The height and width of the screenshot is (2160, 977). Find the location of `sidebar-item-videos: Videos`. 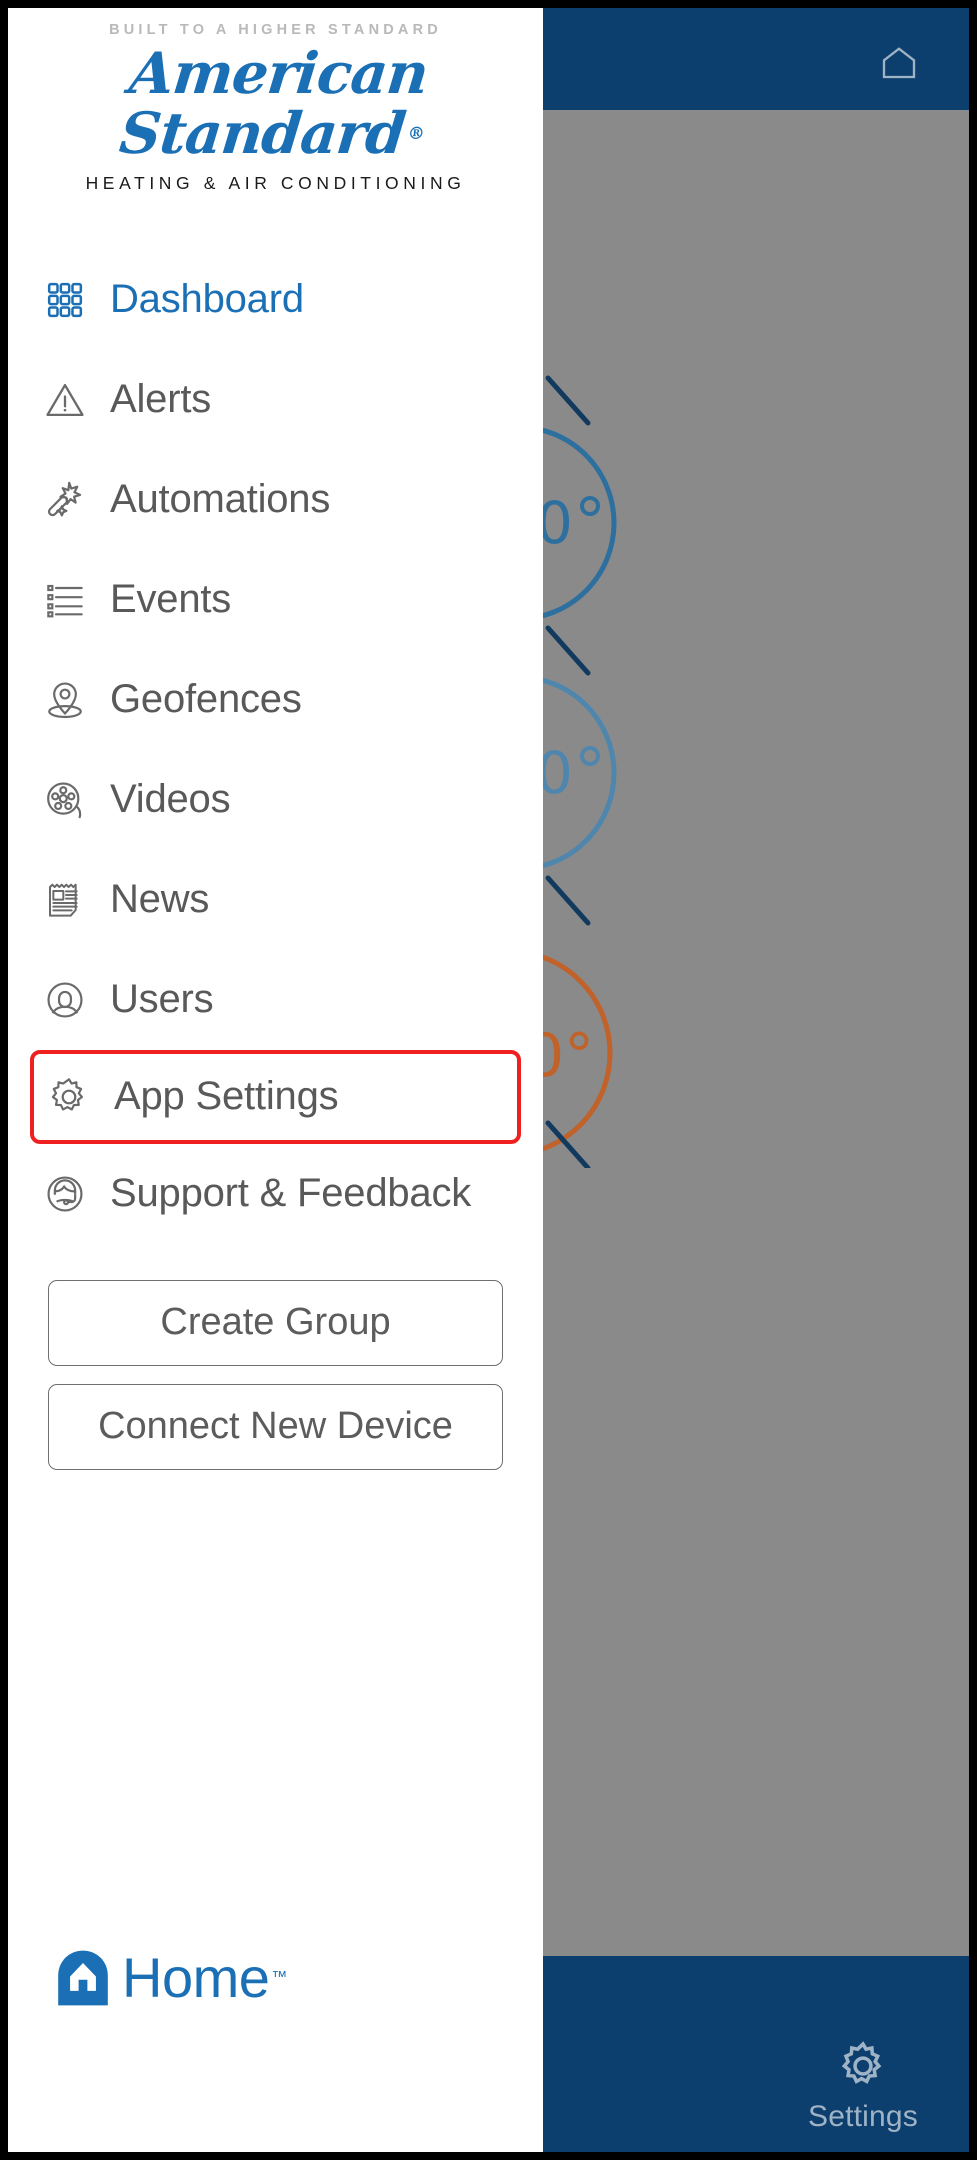

sidebar-item-videos: Videos is located at coordinates (275, 800).